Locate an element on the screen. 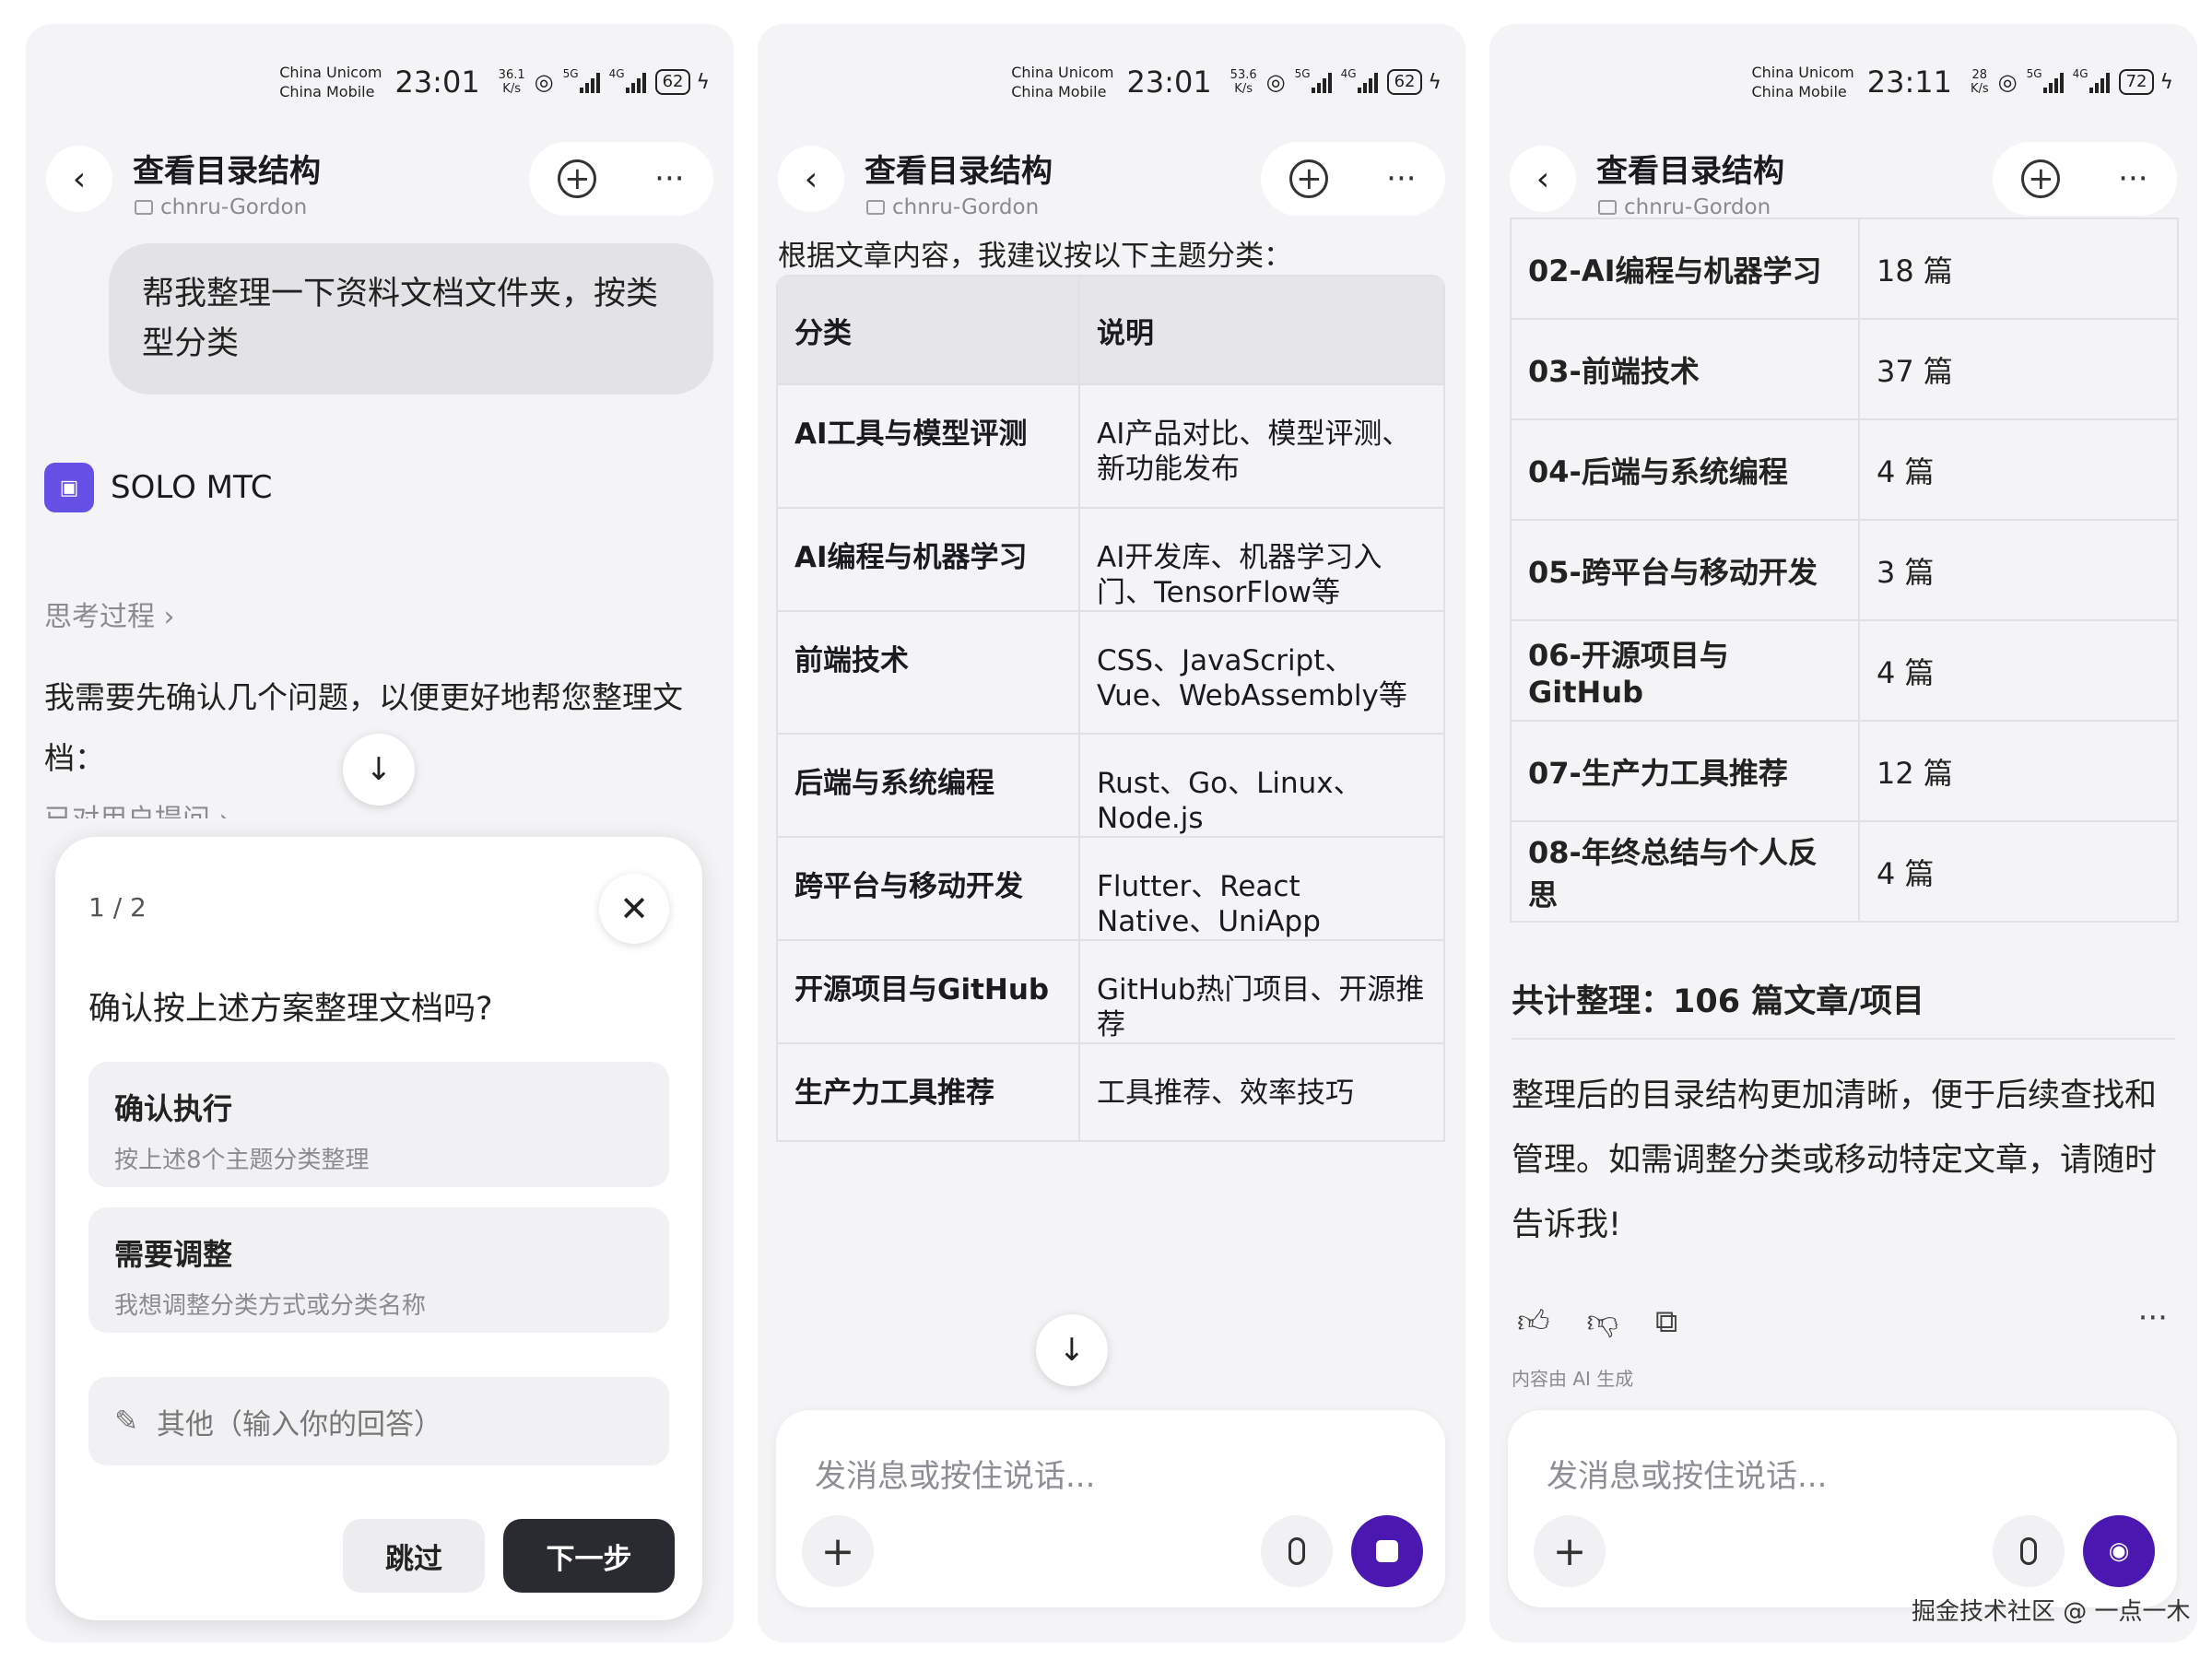  table-row: 生产力工具推荐 工具推荐、效率技巧 is located at coordinates (1110, 1092).